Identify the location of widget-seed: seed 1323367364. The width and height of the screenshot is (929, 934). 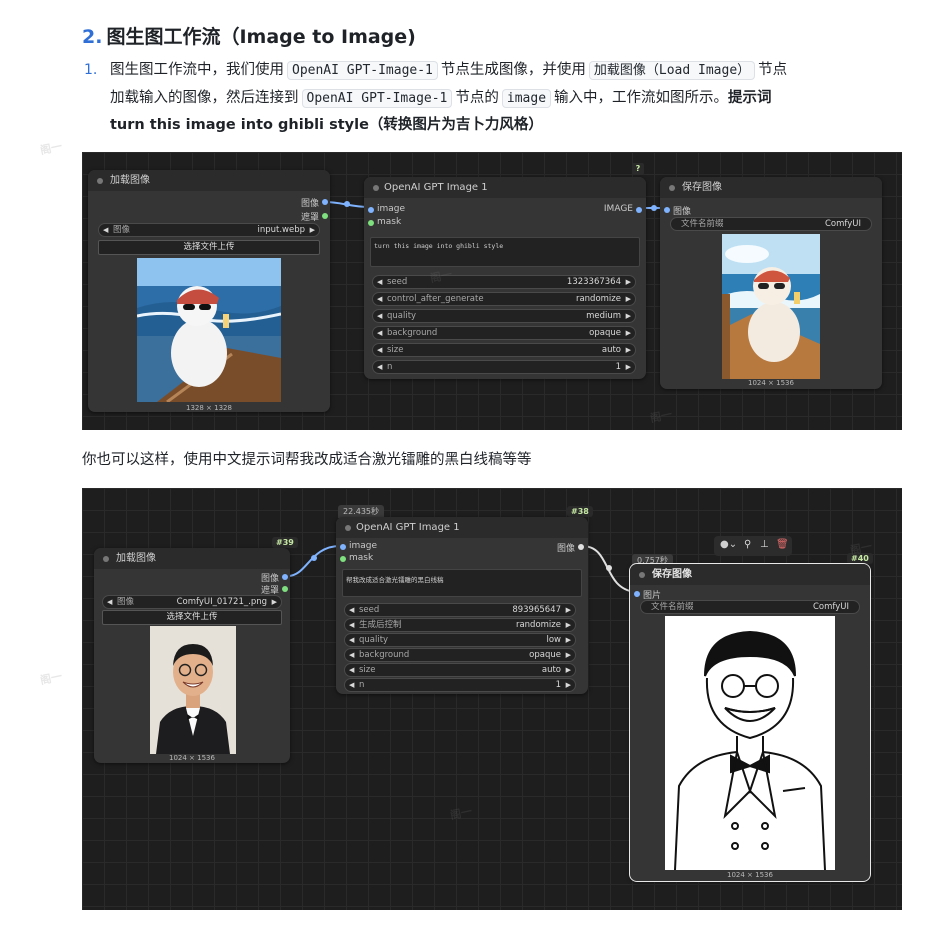
(504, 282).